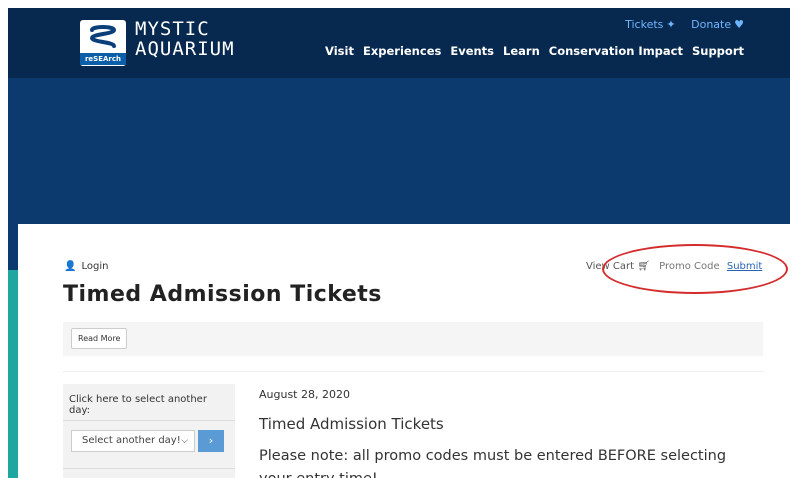 Image resolution: width=798 pixels, height=478 pixels. Describe the element at coordinates (794, 239) in the screenshot. I see `page-margin-right` at that location.